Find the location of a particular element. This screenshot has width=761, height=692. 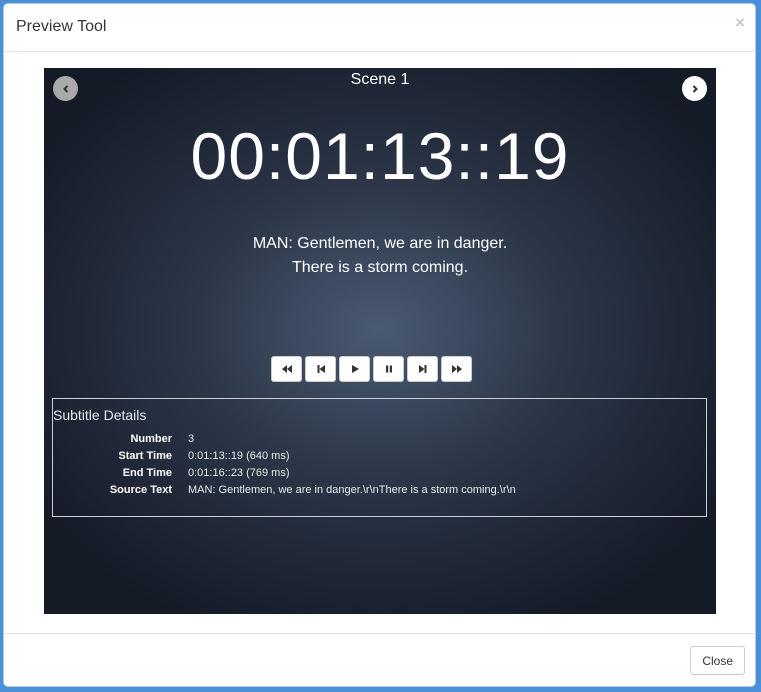

details-title: Subtitle Details is located at coordinates (100, 415).